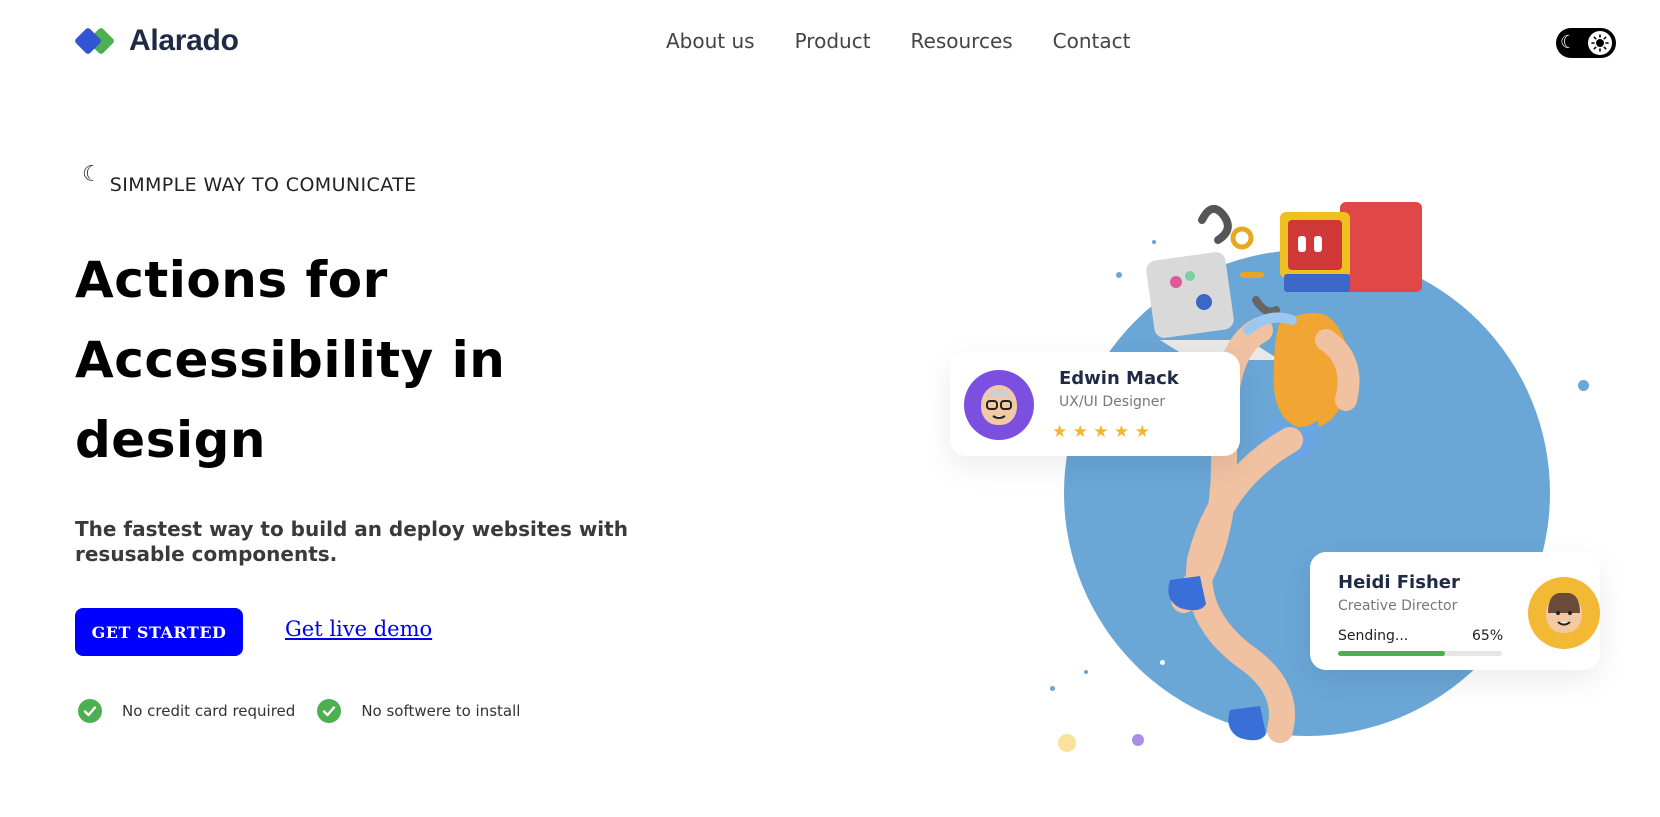 The height and width of the screenshot is (817, 1660). Describe the element at coordinates (1101, 432) in the screenshot. I see `star-rating: ★ ★ ★ ★ ★` at that location.